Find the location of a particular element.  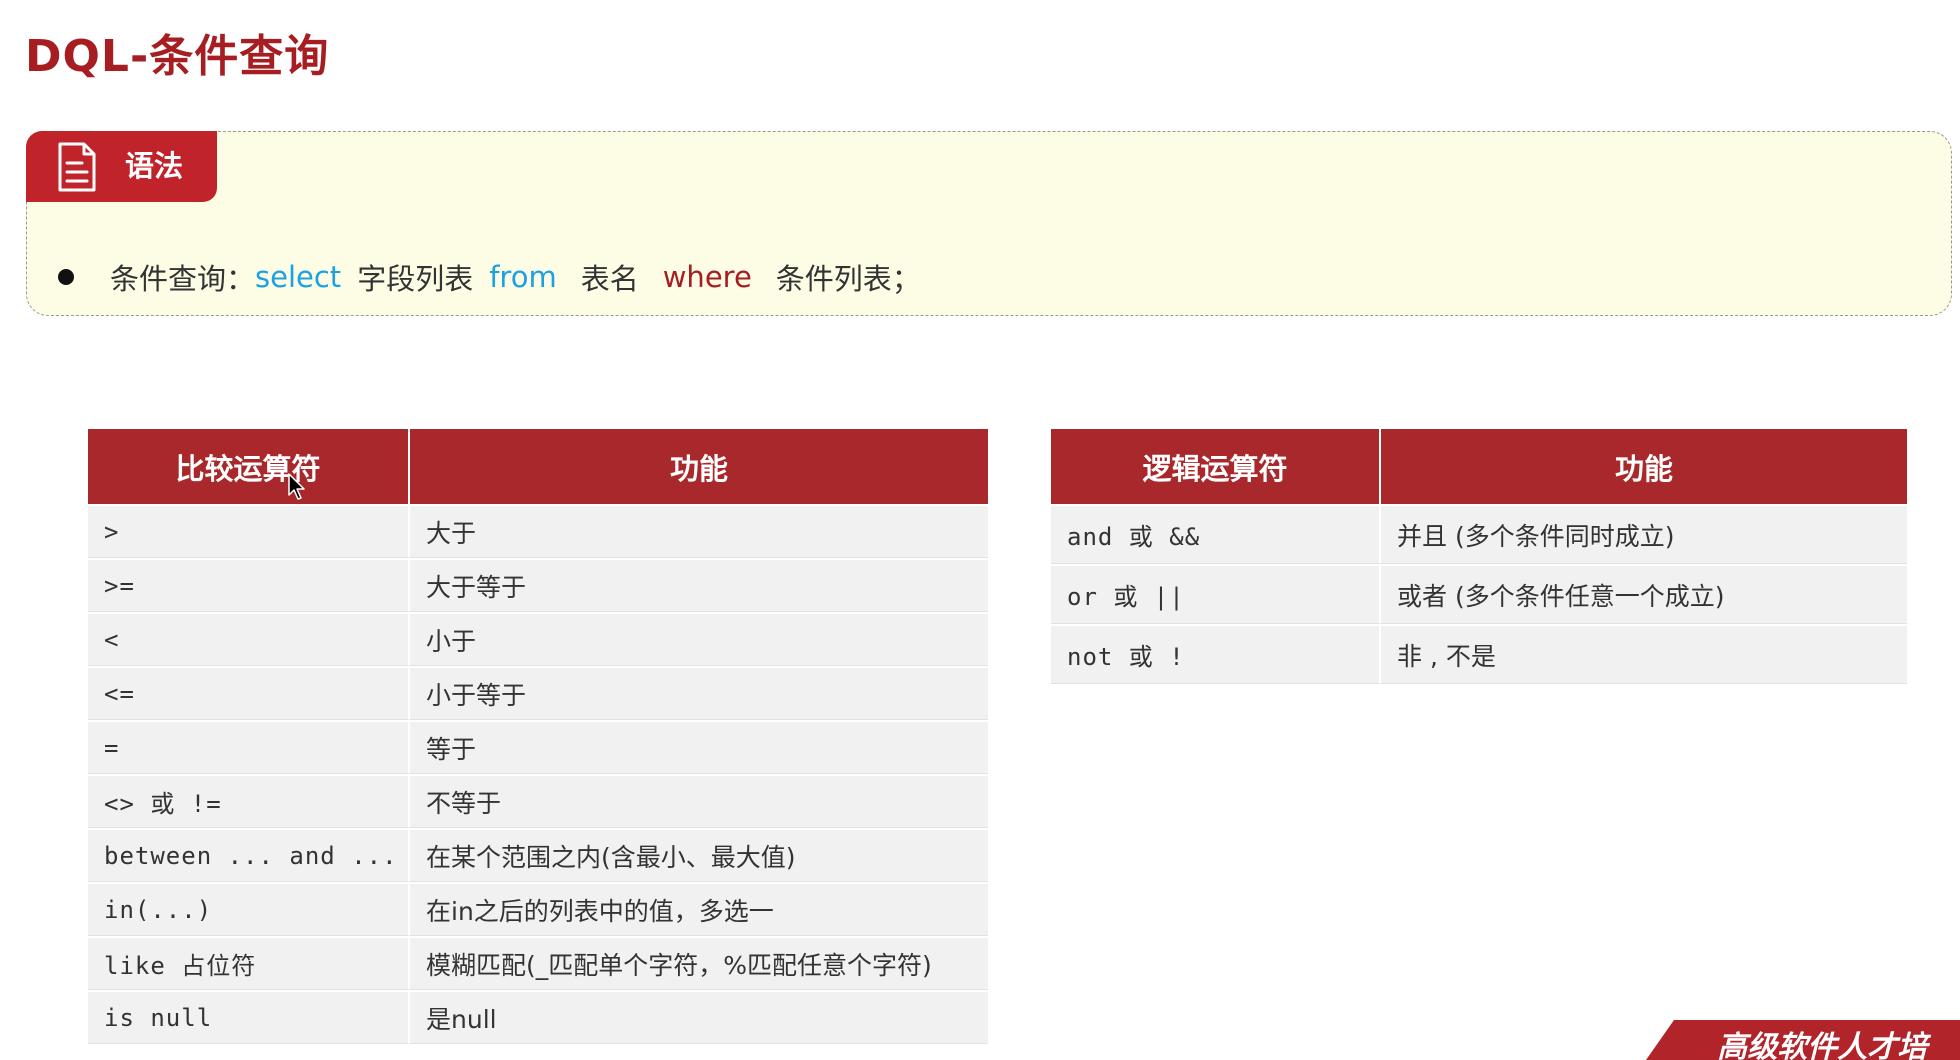

function-cell: 大于 is located at coordinates (699, 531).